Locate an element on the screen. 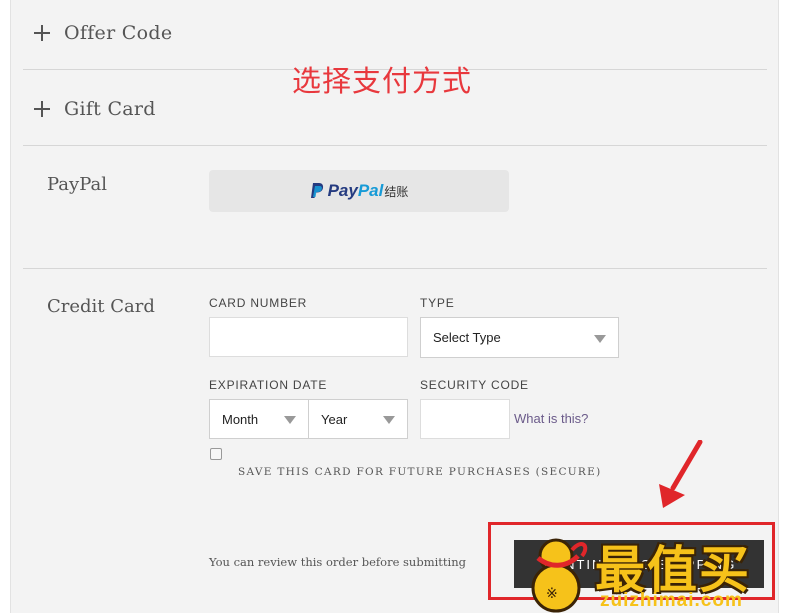 The image size is (806, 613). security-code-help-link: What is this? is located at coordinates (551, 418).